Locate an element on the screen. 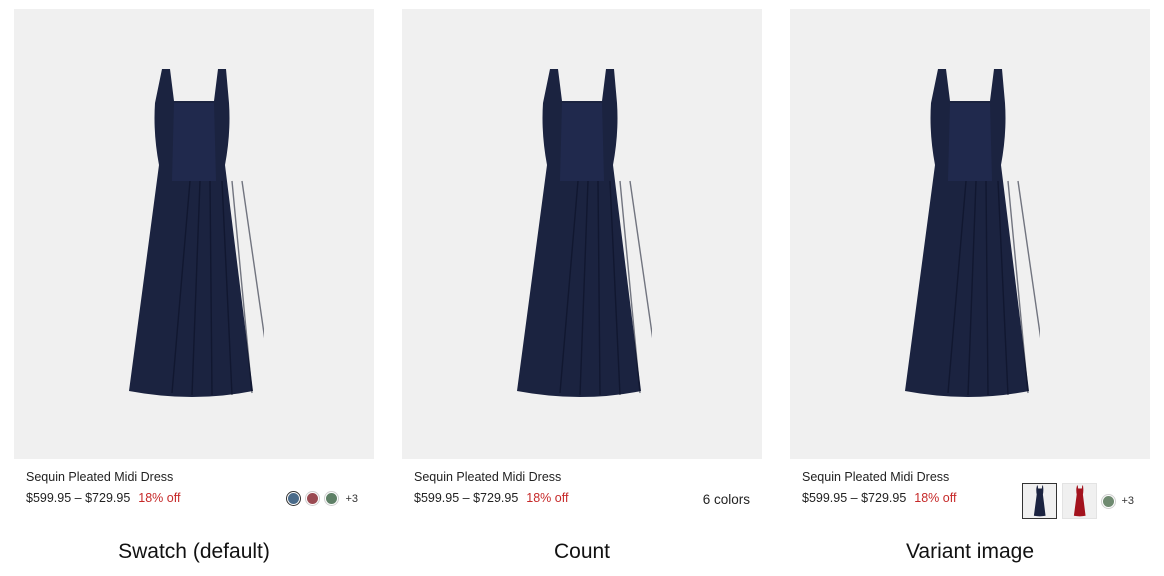 The image size is (1164, 576). navy-dress-thumb is located at coordinates (1039, 501).